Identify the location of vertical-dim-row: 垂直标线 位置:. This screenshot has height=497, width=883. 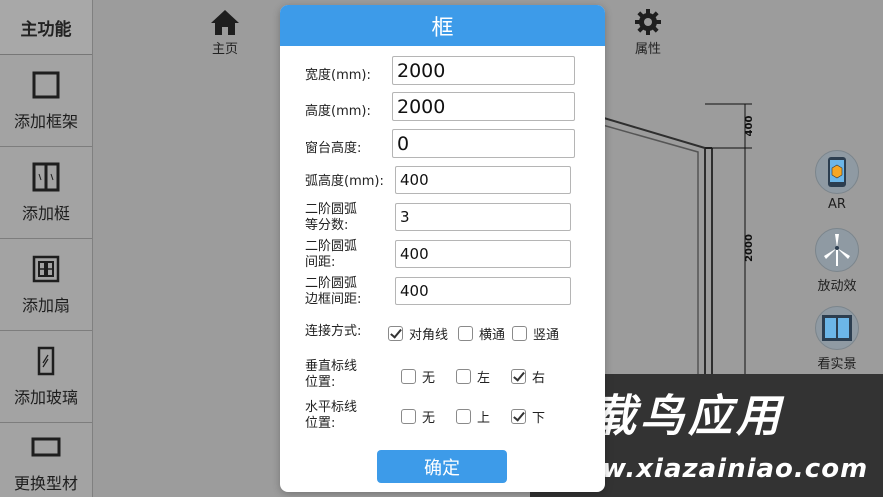
(331, 375).